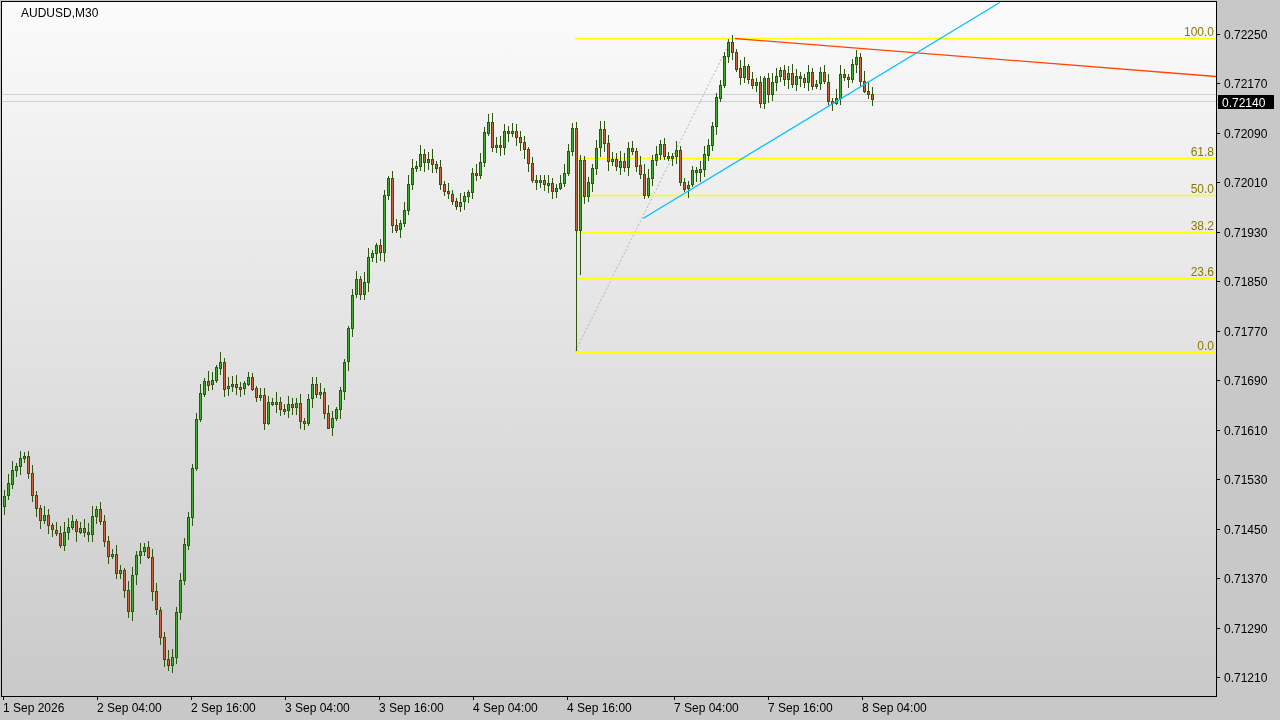  Describe the element at coordinates (1198, 32) in the screenshot. I see `fibonacci-level-label: 100.0` at that location.